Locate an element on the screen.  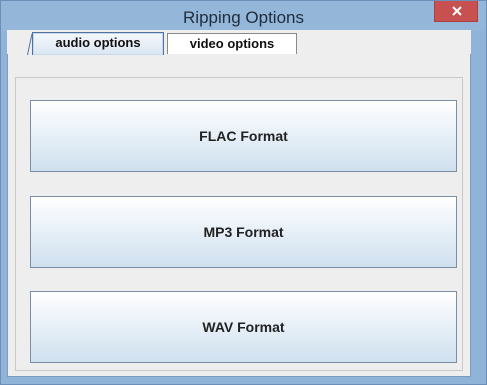
title-bar: Ripping Options is located at coordinates (243, 16).